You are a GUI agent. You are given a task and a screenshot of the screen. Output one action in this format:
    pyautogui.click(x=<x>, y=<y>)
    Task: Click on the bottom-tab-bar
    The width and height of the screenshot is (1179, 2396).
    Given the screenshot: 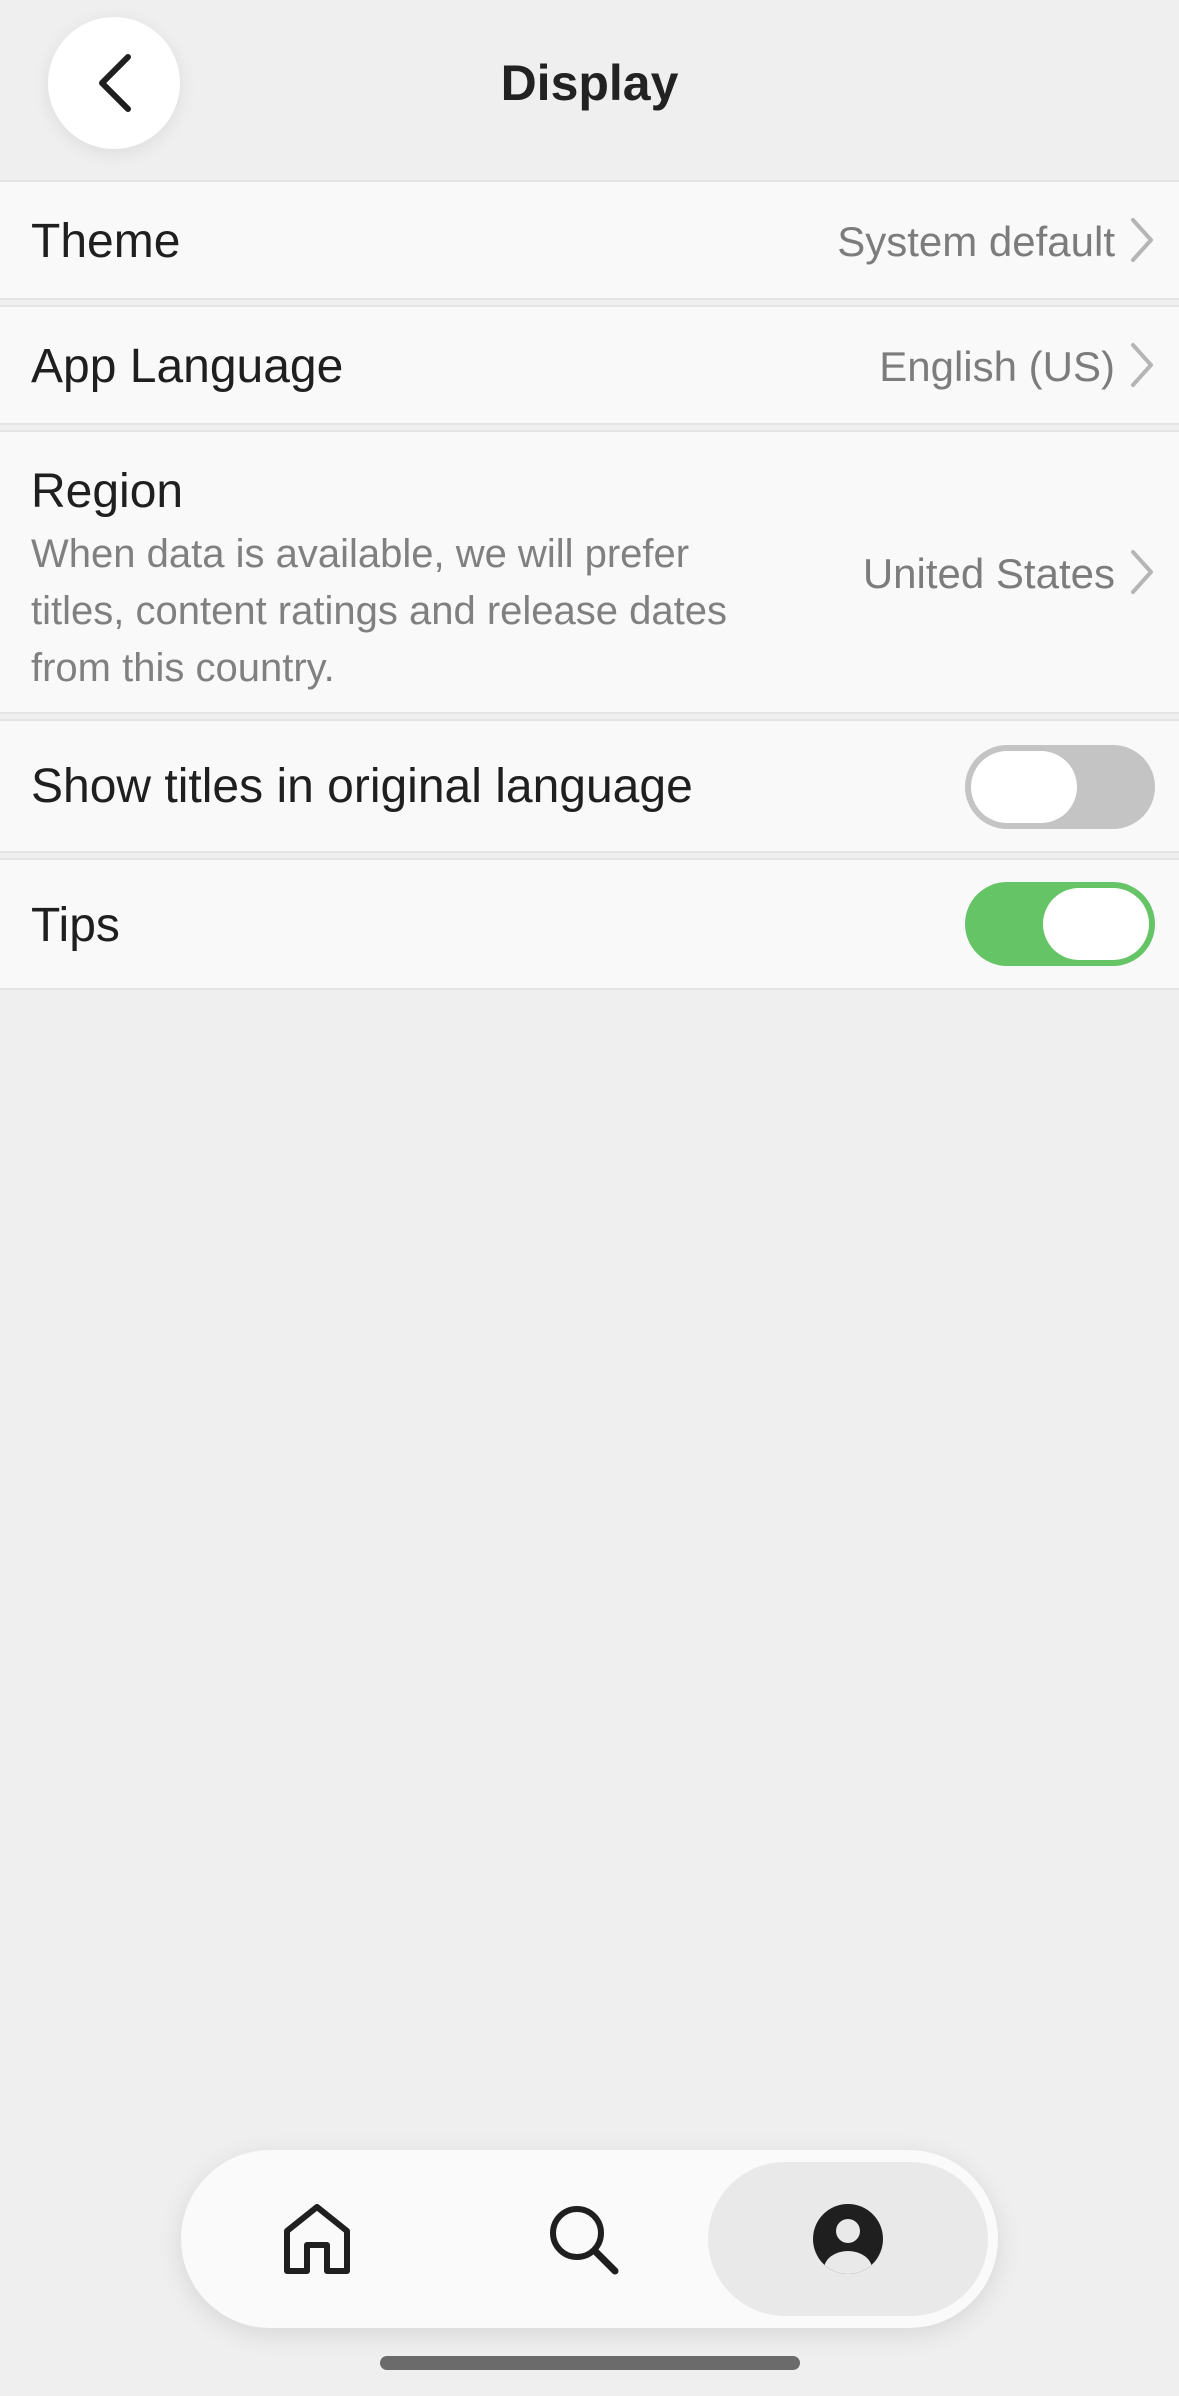 What is the action you would take?
    pyautogui.click(x=589, y=2239)
    